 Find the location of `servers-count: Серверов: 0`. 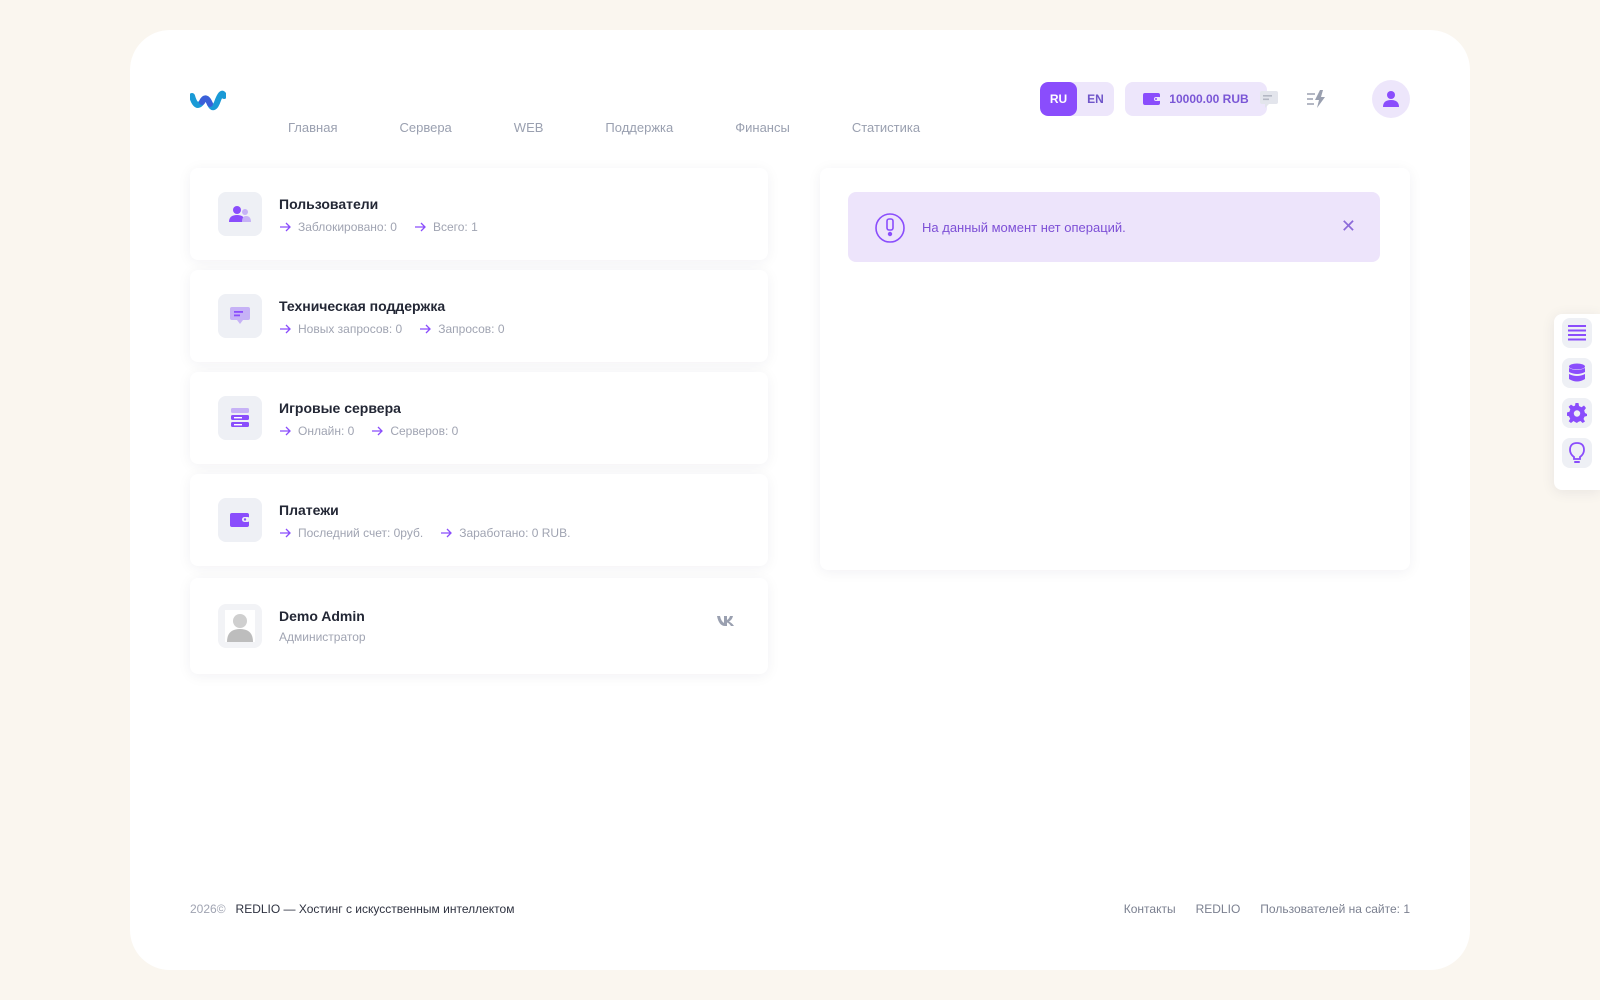

servers-count: Серверов: 0 is located at coordinates (424, 431).